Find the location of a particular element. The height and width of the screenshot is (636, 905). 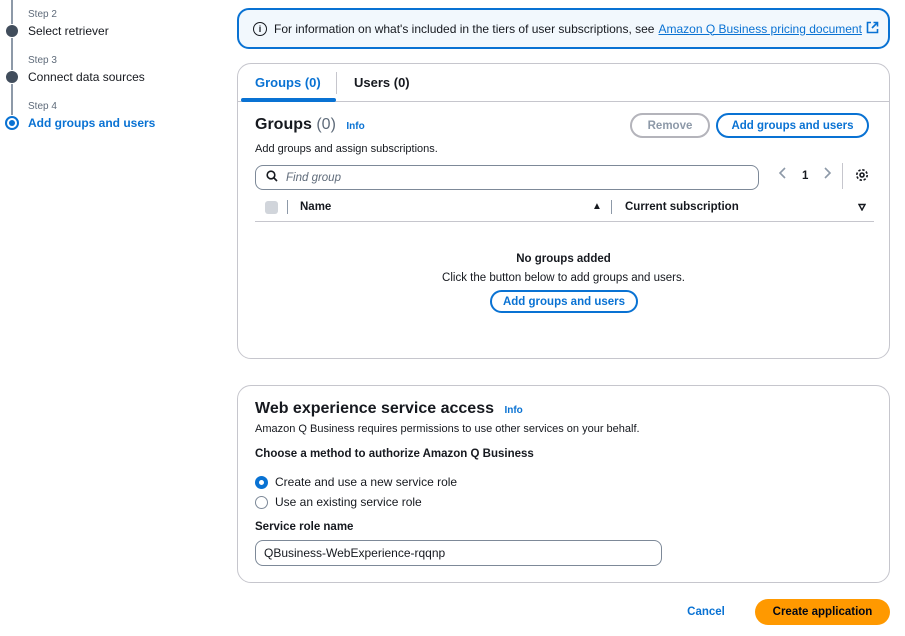

table-header: Name ▲ Current subscription is located at coordinates (564, 210).